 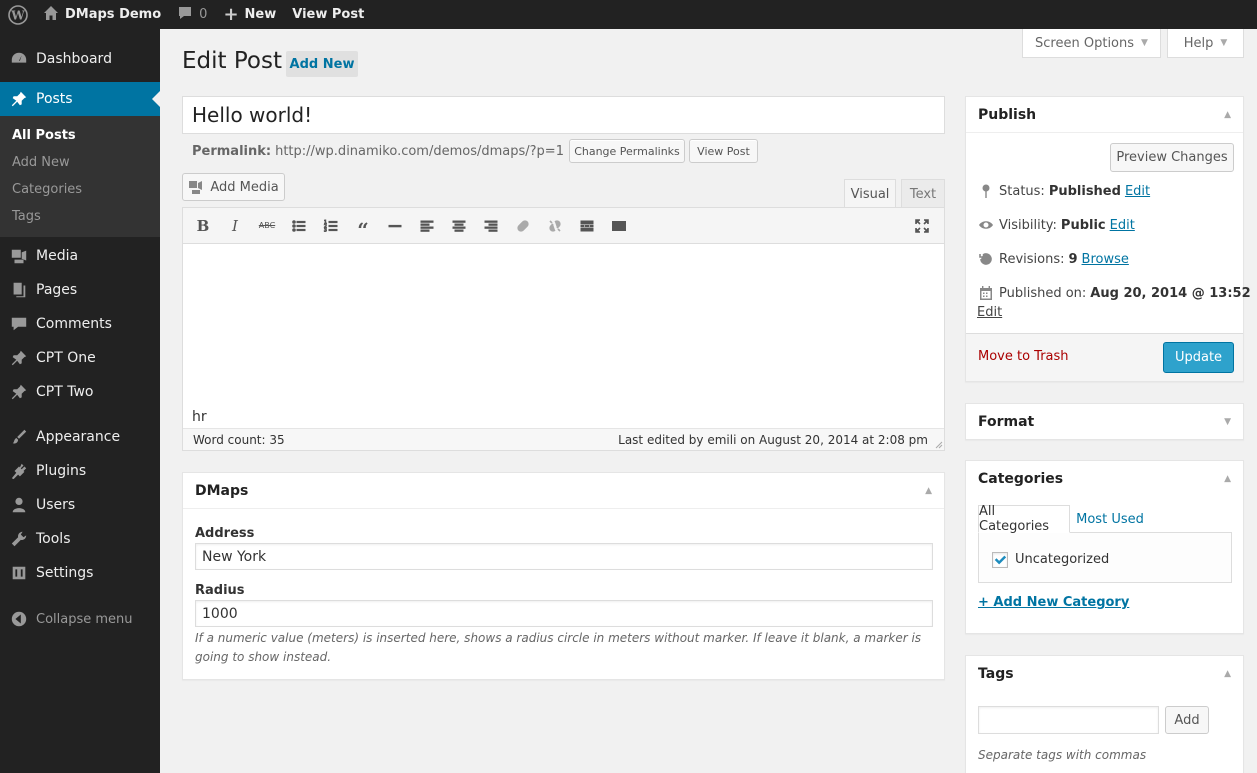 I want to click on posts-submenu: All Posts Add New Categories Tags, so click(x=80, y=176).